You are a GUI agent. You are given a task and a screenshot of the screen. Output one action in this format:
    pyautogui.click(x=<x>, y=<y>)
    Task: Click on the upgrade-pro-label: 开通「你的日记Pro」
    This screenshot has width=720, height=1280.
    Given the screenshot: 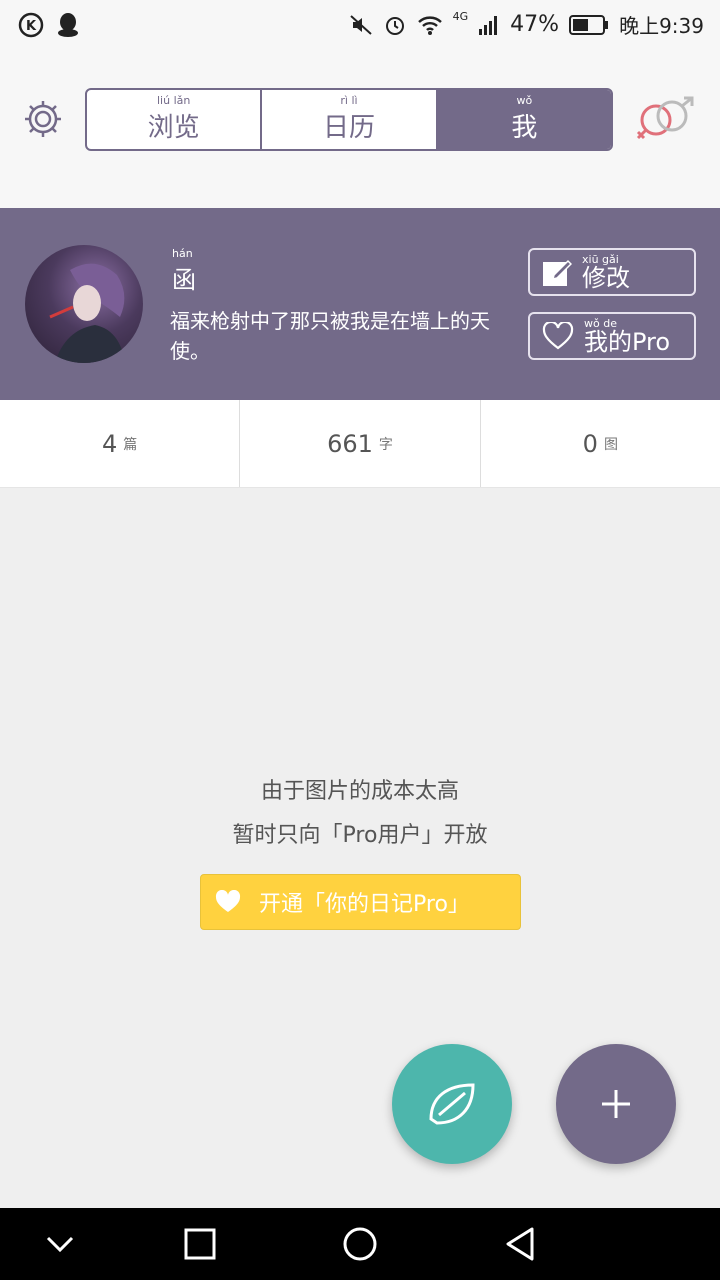 What is the action you would take?
    pyautogui.click(x=364, y=904)
    